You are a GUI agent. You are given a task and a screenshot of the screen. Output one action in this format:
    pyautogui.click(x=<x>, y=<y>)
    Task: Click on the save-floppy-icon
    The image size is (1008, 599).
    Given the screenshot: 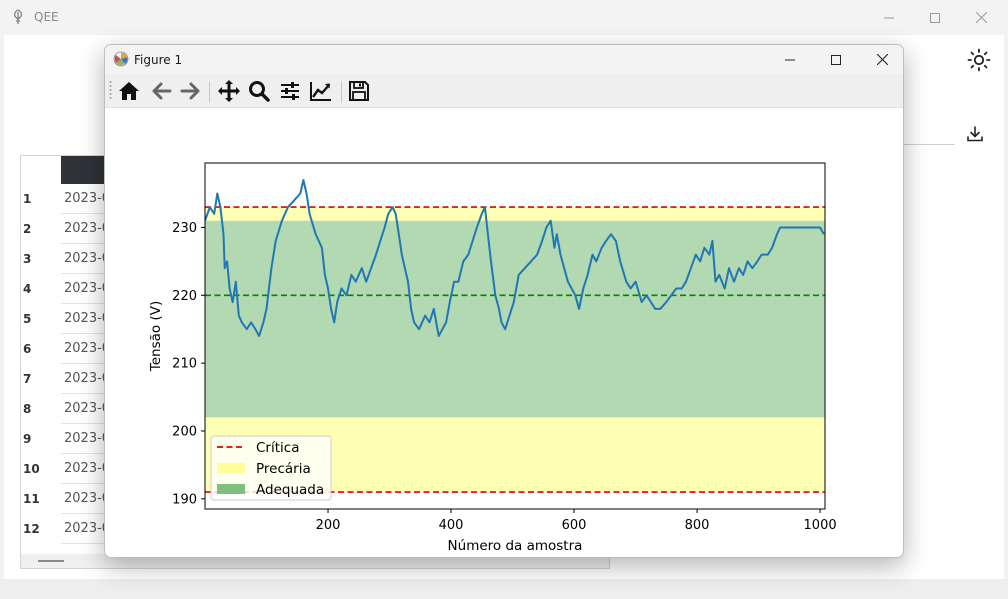 What is the action you would take?
    pyautogui.click(x=359, y=91)
    